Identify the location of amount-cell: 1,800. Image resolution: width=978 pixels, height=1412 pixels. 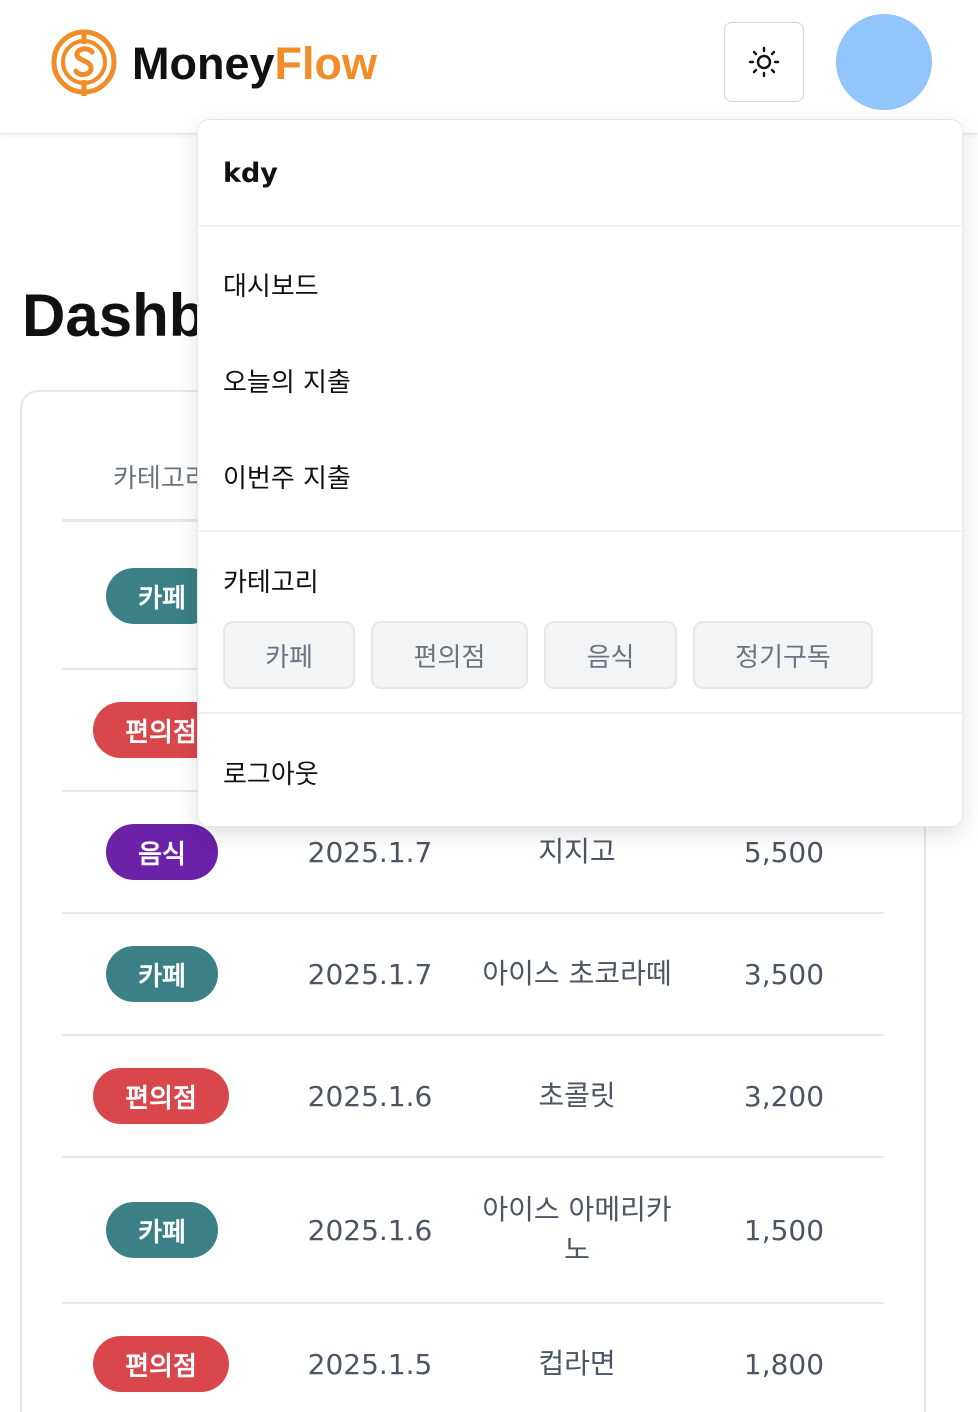
(784, 1364).